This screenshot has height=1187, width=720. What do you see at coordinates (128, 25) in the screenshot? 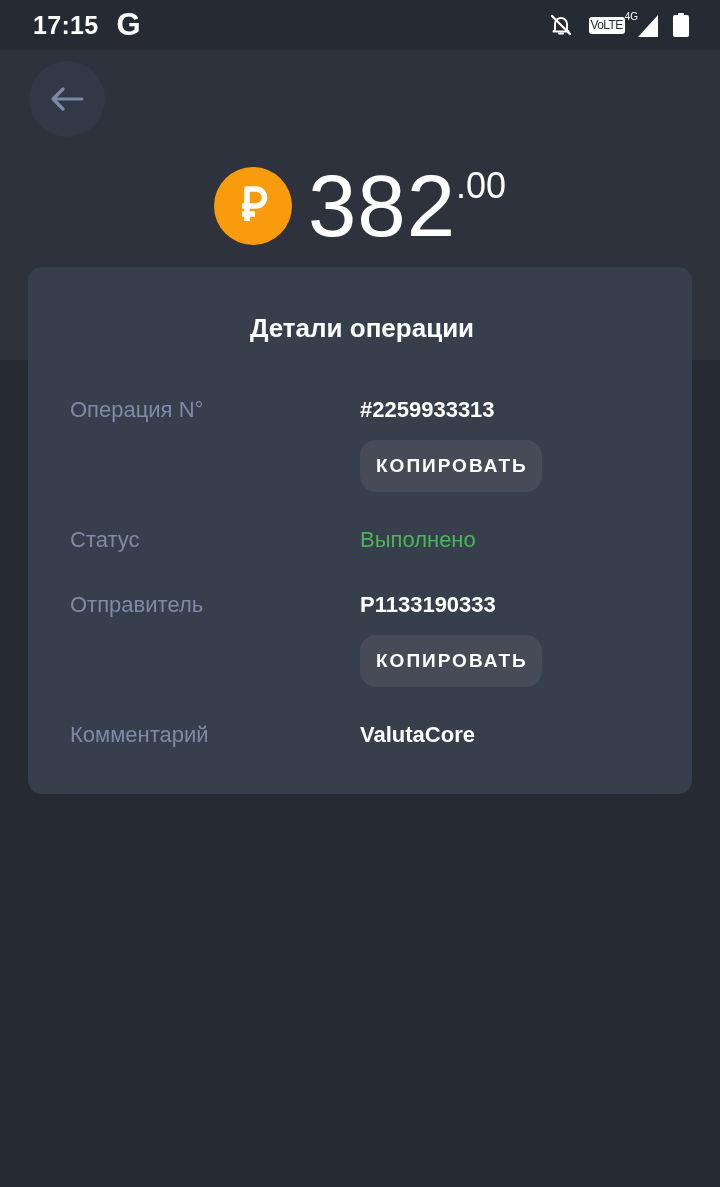
I see `app-notification-letter: G` at bounding box center [128, 25].